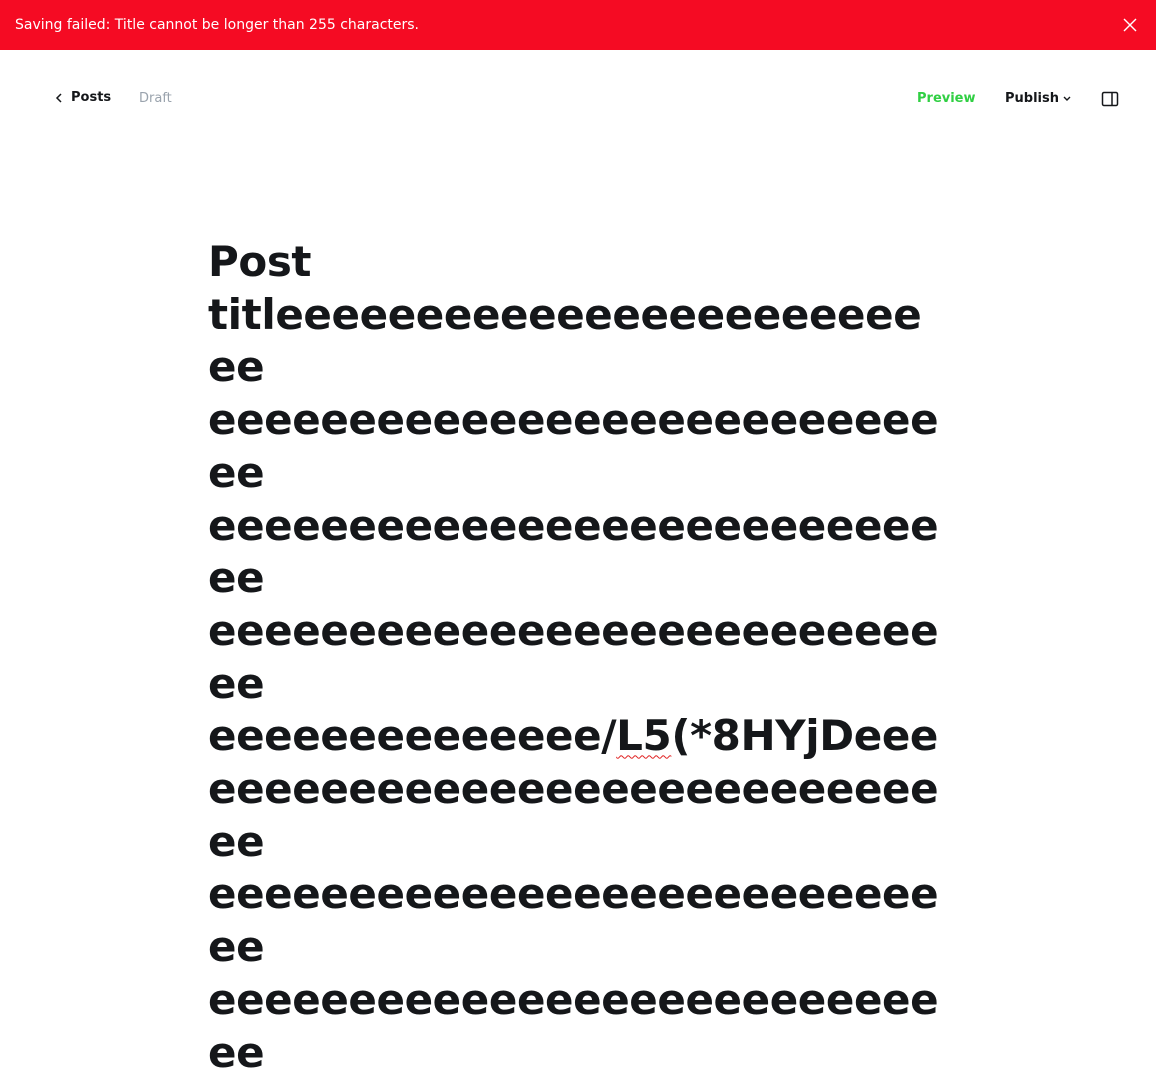  I want to click on preview-button: Preview, so click(946, 98).